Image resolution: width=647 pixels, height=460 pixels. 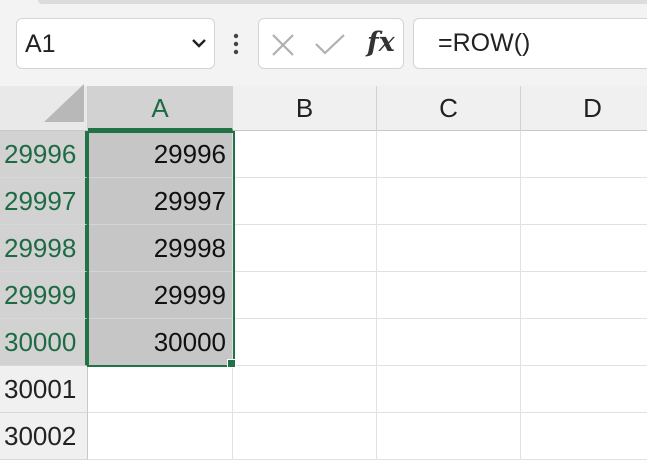 I want to click on cell-a-29997: 29997, so click(x=160, y=201).